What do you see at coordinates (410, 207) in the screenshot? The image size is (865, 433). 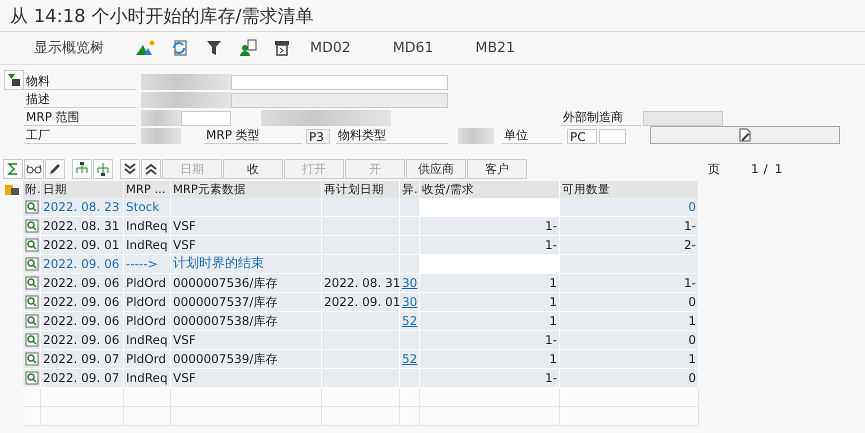 I see `exception-cell` at bounding box center [410, 207].